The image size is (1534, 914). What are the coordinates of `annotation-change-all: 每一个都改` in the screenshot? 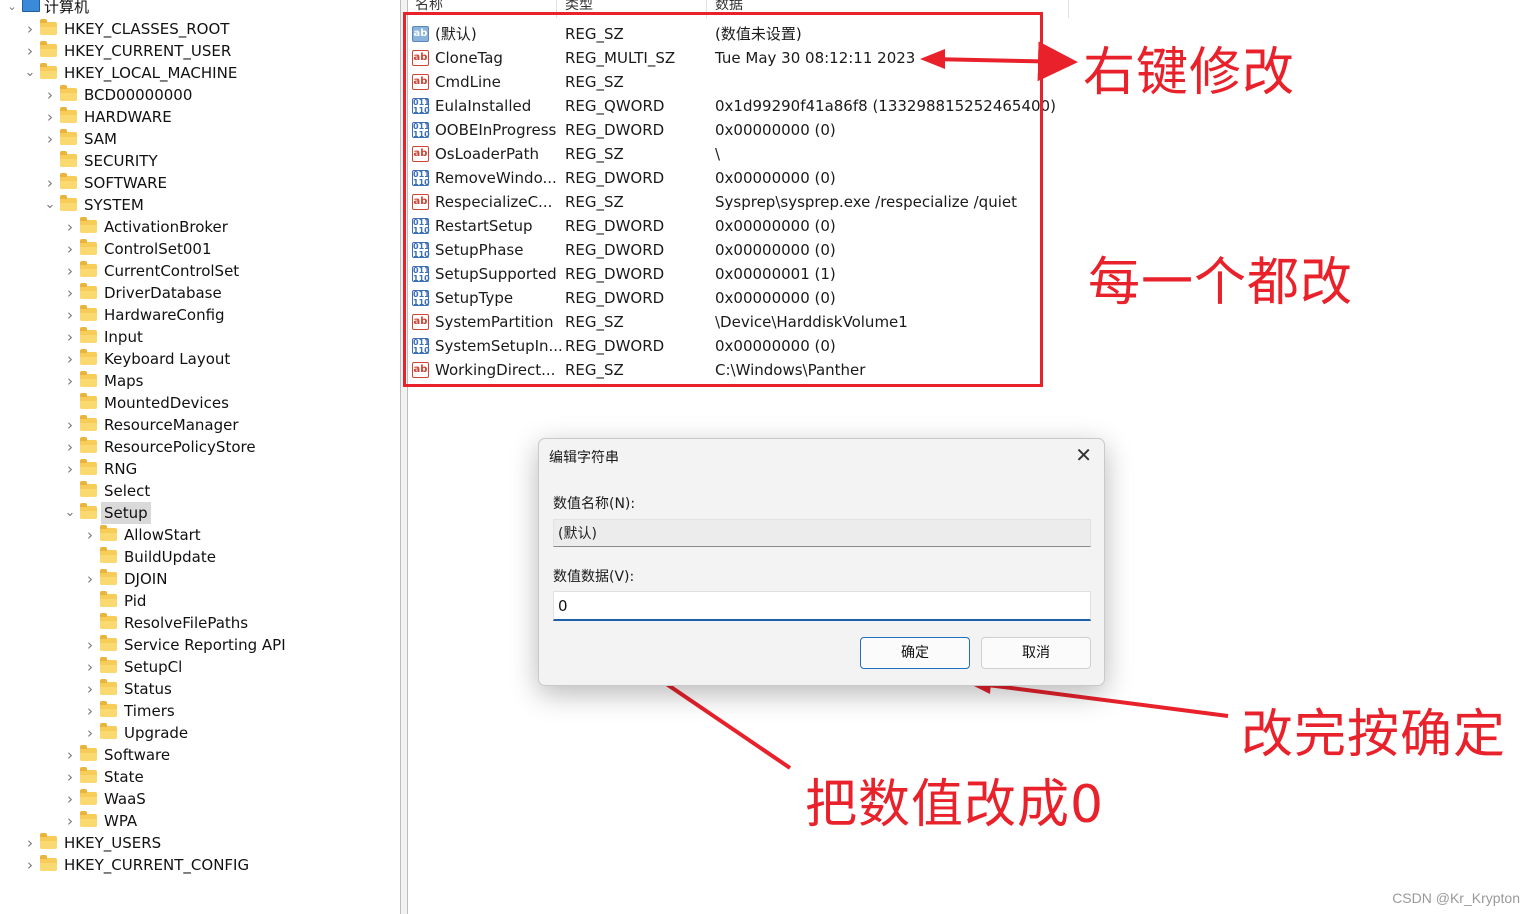 It's located at (1221, 283).